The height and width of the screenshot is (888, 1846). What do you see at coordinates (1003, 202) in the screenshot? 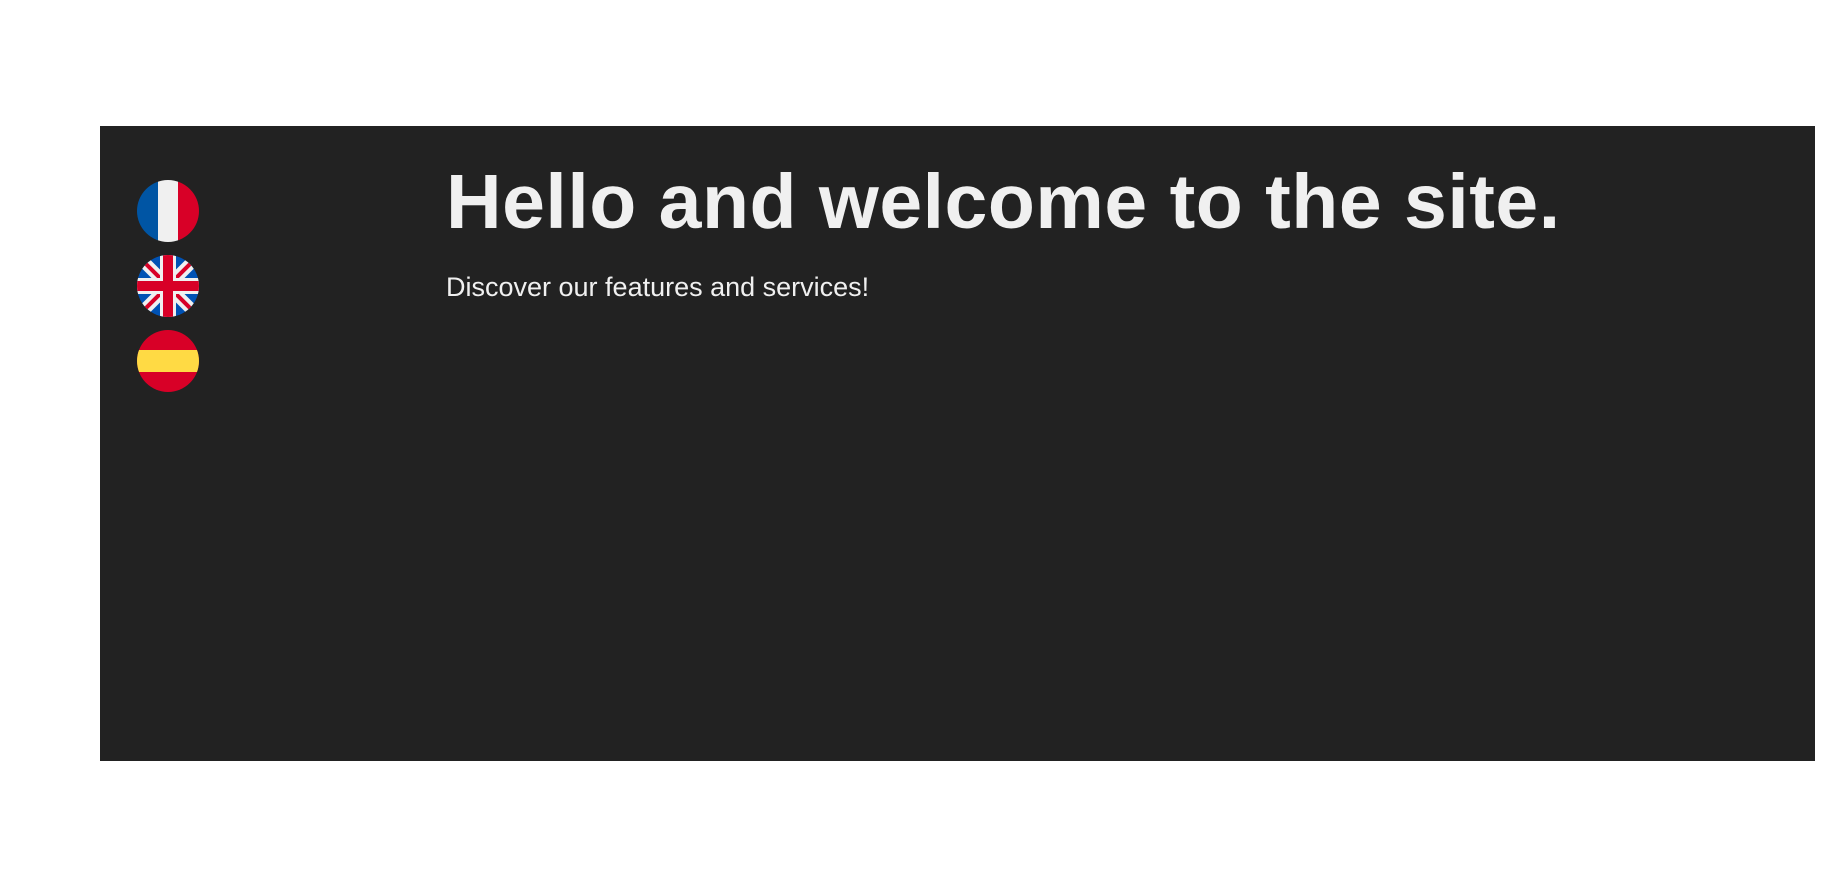
I see `page-title: Hello and welcome to the site.` at bounding box center [1003, 202].